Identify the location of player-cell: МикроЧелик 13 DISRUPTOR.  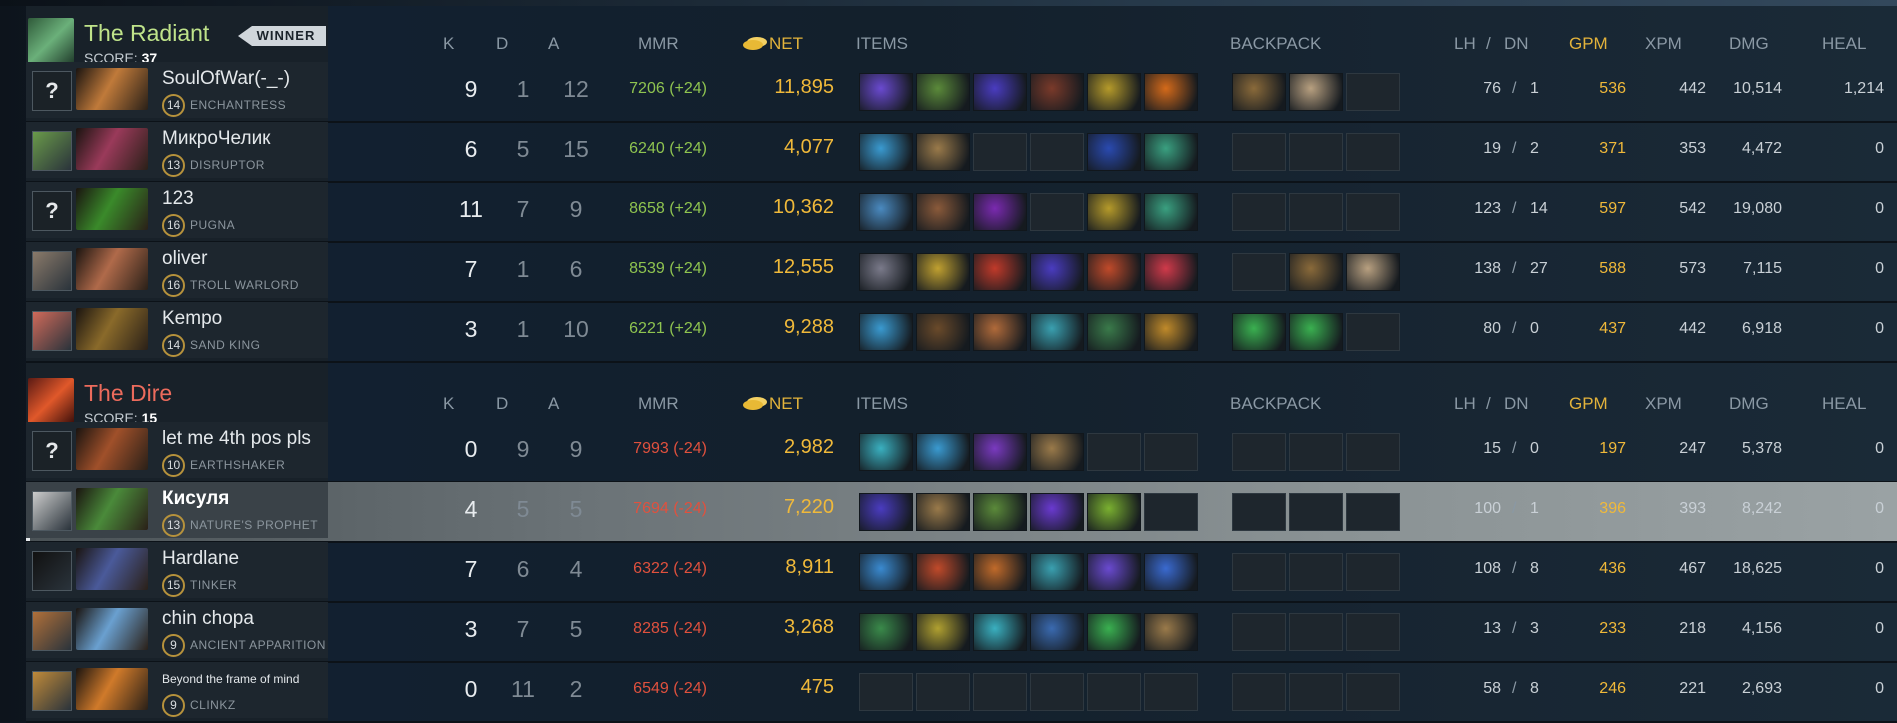
(177, 150).